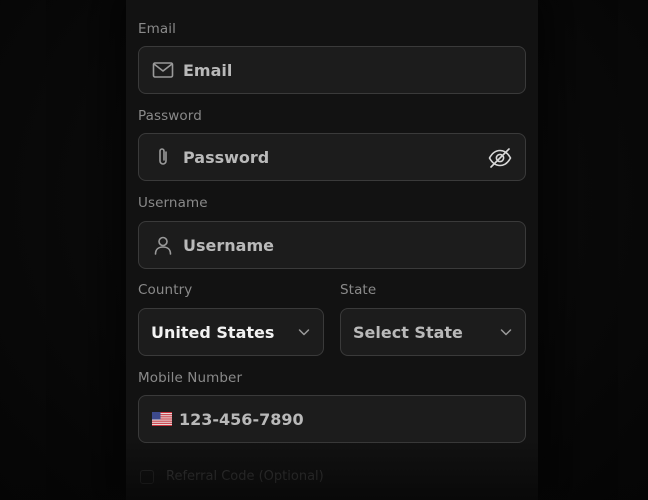 The image size is (648, 500). What do you see at coordinates (332, 70) in the screenshot?
I see `email-field: Email` at bounding box center [332, 70].